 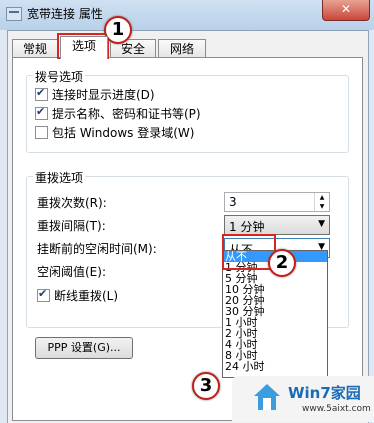 What do you see at coordinates (72, 203) in the screenshot?
I see `attempts-label: 重拨次数(R):` at bounding box center [72, 203].